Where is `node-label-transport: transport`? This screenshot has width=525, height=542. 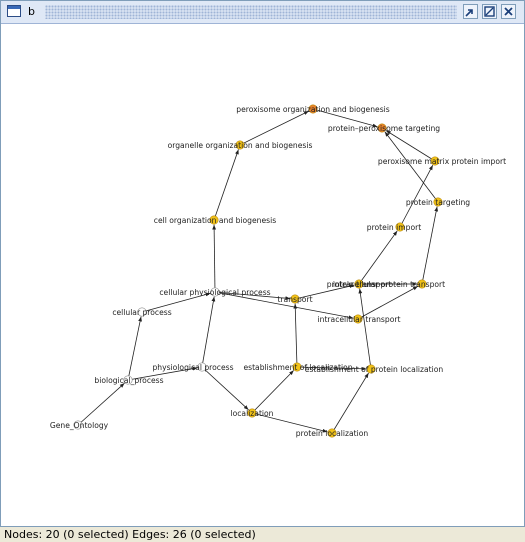 node-label-transport: transport is located at coordinates (294, 299).